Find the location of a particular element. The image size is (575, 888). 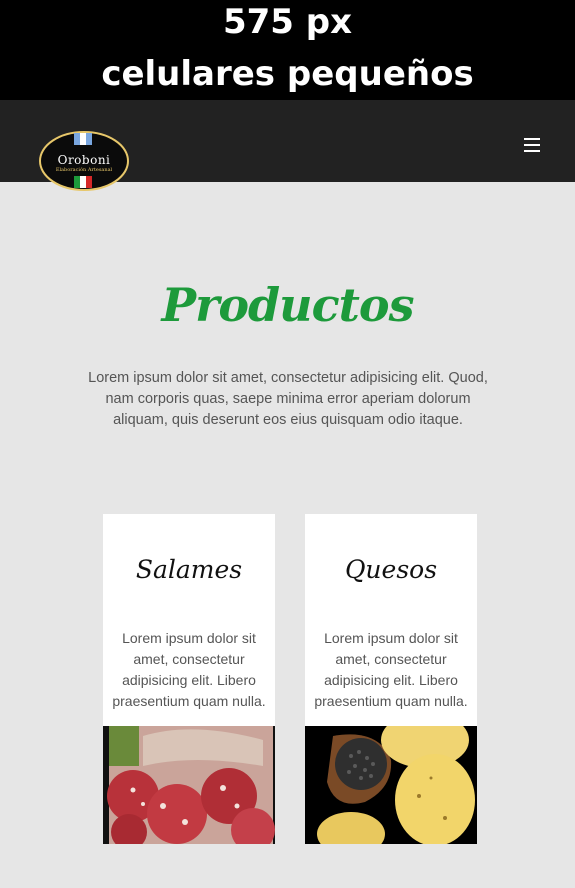

logo-text: Oroboni is located at coordinates (84, 160).